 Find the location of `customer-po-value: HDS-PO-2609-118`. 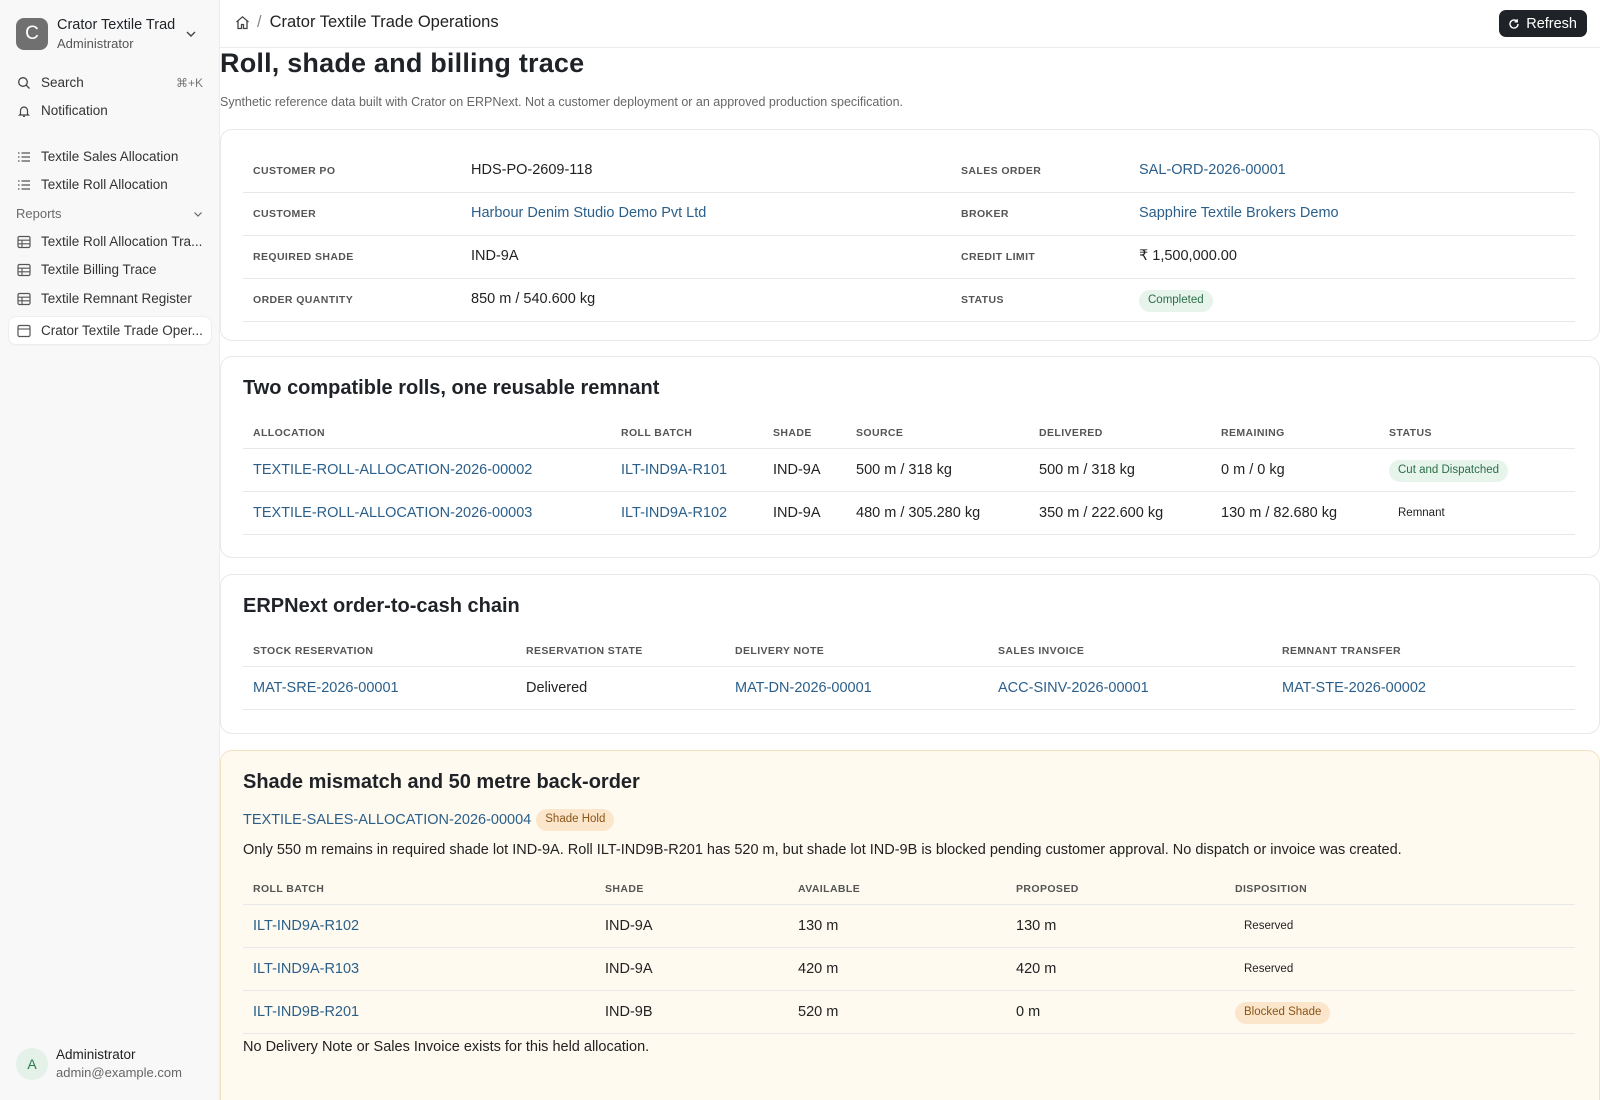

customer-po-value: HDS-PO-2609-118 is located at coordinates (532, 170).